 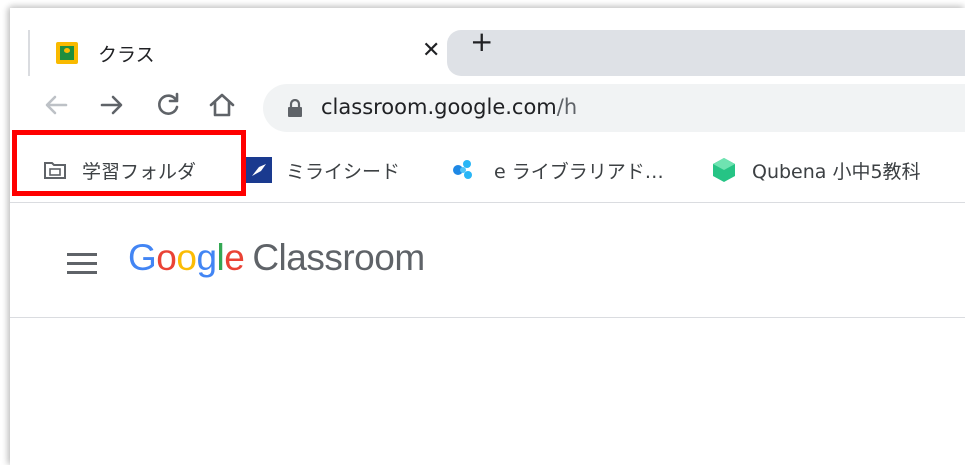 I want to click on address-bar: classroom.google.com/h, so click(x=614, y=108).